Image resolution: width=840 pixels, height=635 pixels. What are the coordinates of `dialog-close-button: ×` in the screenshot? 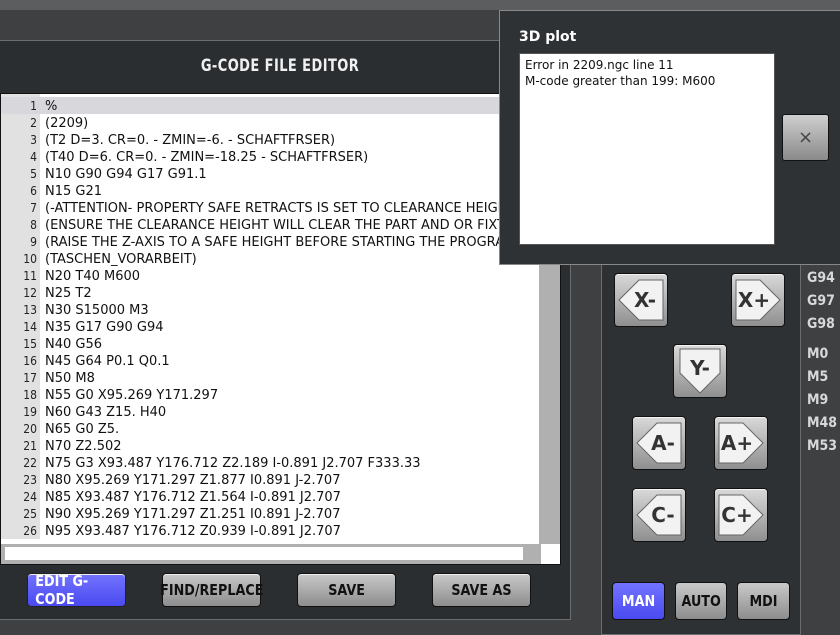 It's located at (805, 137).